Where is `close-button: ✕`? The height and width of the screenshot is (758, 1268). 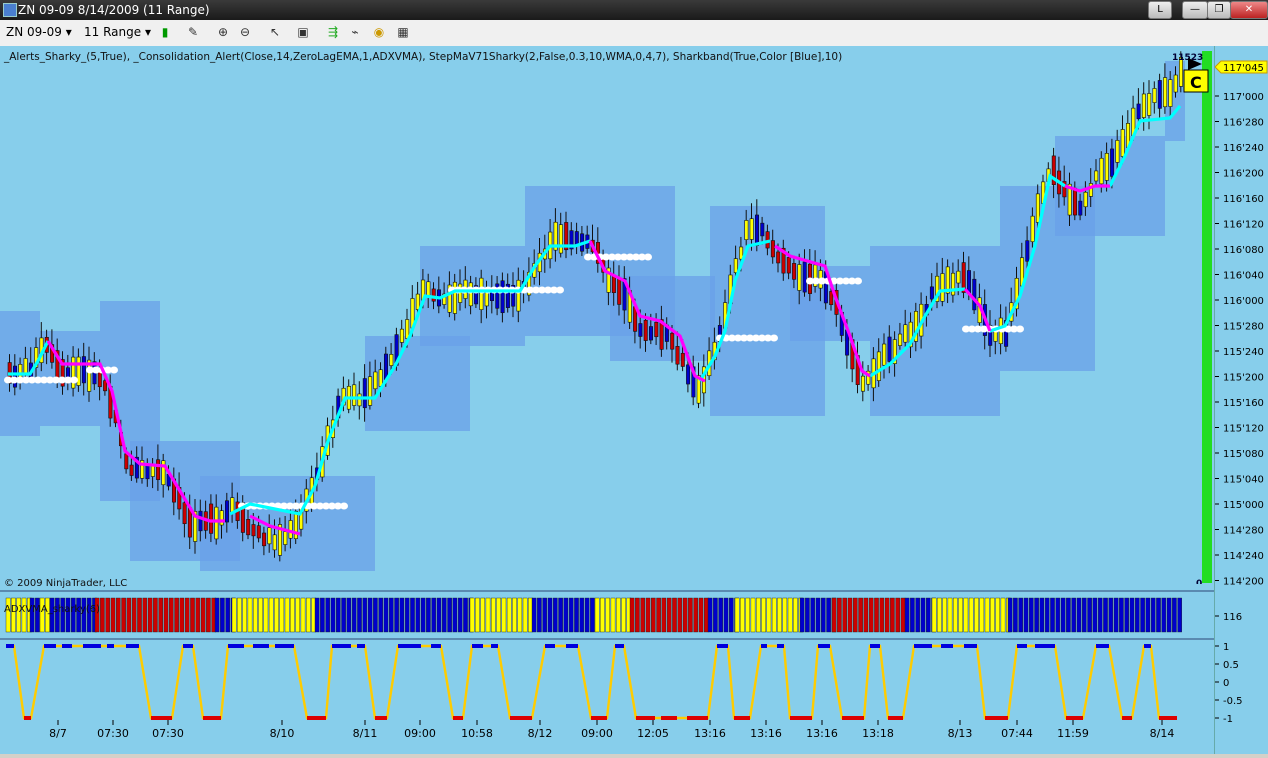 close-button: ✕ is located at coordinates (1249, 10).